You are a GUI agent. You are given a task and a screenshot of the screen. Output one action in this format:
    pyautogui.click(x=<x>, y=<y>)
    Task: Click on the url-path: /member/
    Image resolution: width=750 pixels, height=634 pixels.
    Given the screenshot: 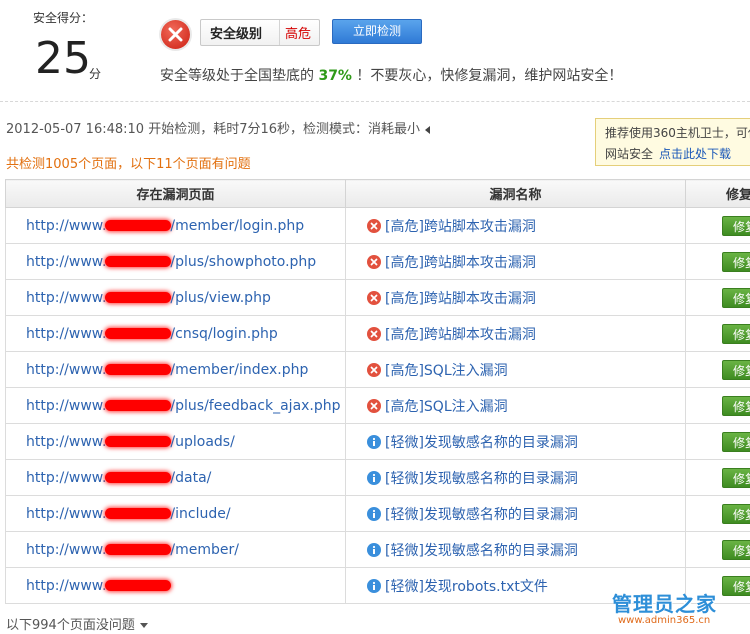 What is the action you would take?
    pyautogui.click(x=204, y=549)
    